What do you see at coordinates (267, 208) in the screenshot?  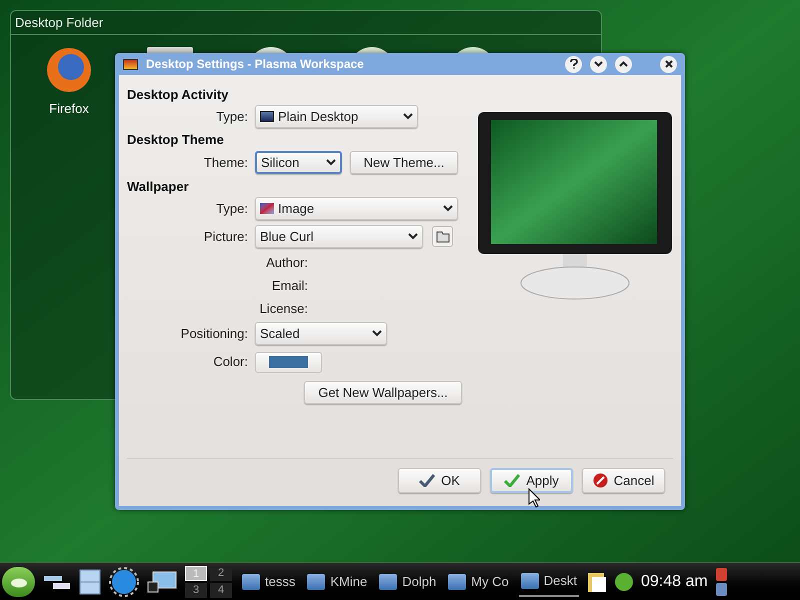 I see `image-icon` at bounding box center [267, 208].